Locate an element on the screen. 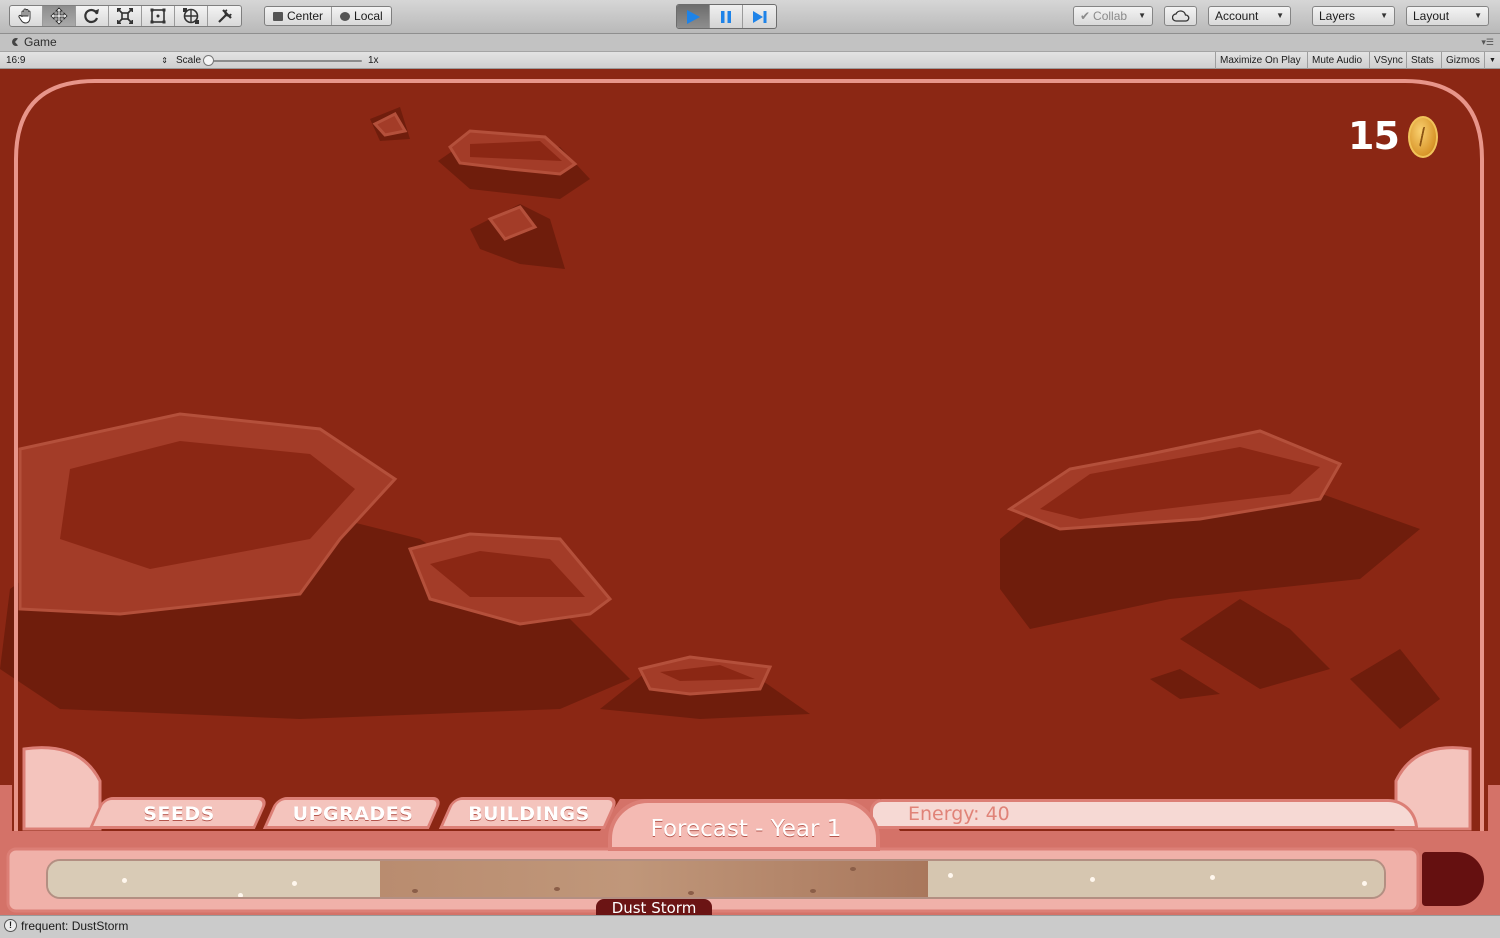 The width and height of the screenshot is (1500, 938). pause-button is located at coordinates (726, 16).